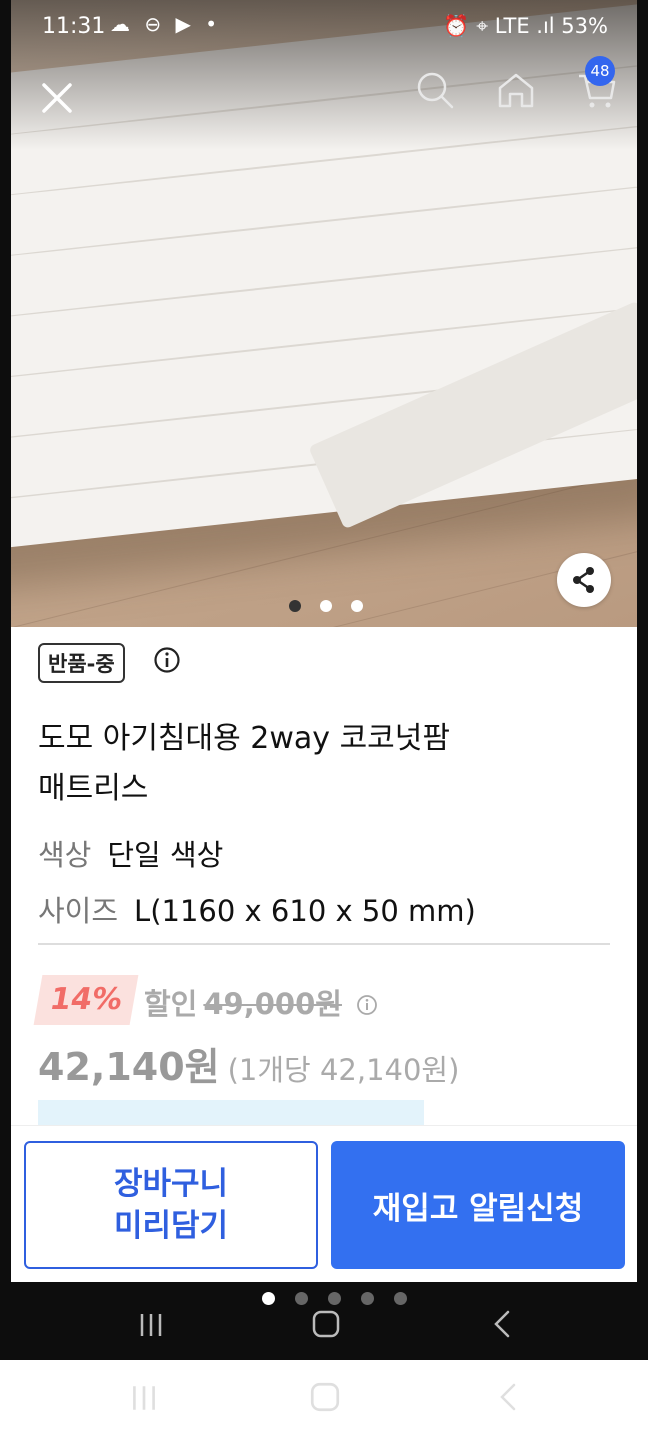 The height and width of the screenshot is (1440, 648). Describe the element at coordinates (171, 1205) in the screenshot. I see `cart-preview-button: 장바구니 미리담기` at that location.